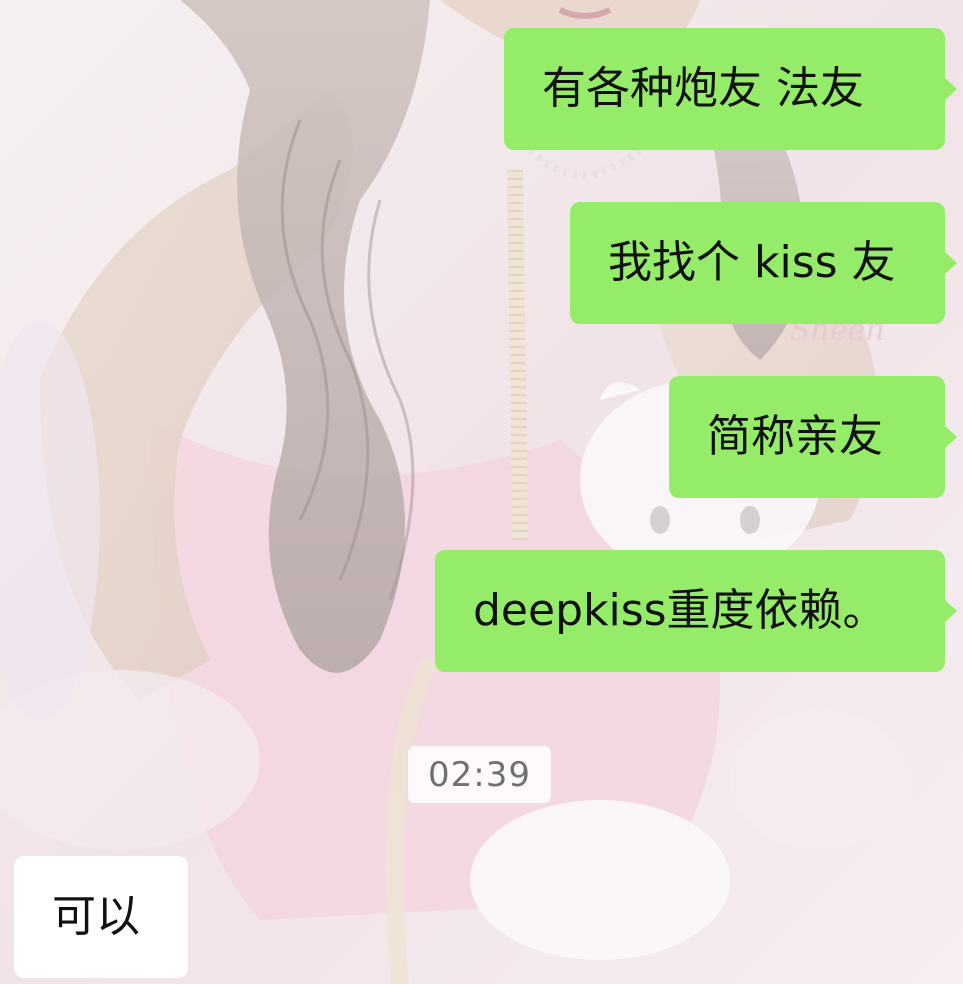  Describe the element at coordinates (479, 774) in the screenshot. I see `message-timestamp: 02:39` at that location.